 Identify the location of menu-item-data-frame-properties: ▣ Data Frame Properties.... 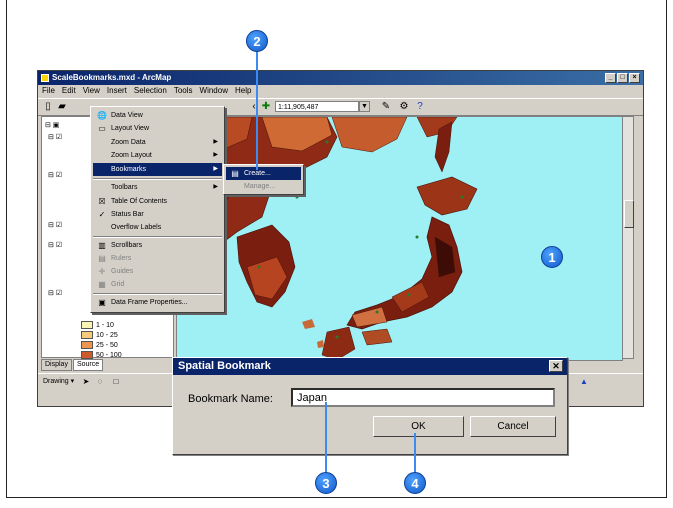
(157, 302).